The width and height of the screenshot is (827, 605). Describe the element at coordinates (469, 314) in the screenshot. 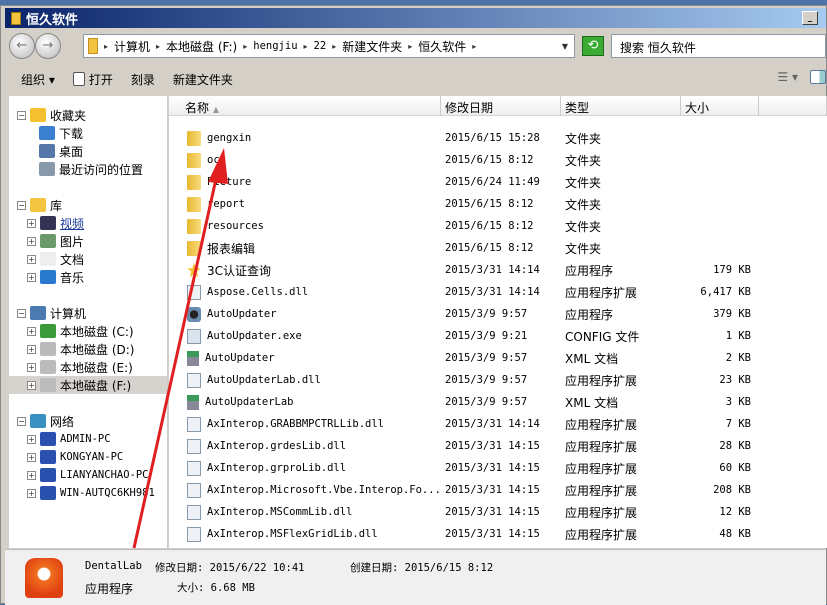

I see `file-row: AutoUpdater 2015/3/9 9:57 应用程序 379 KB` at that location.